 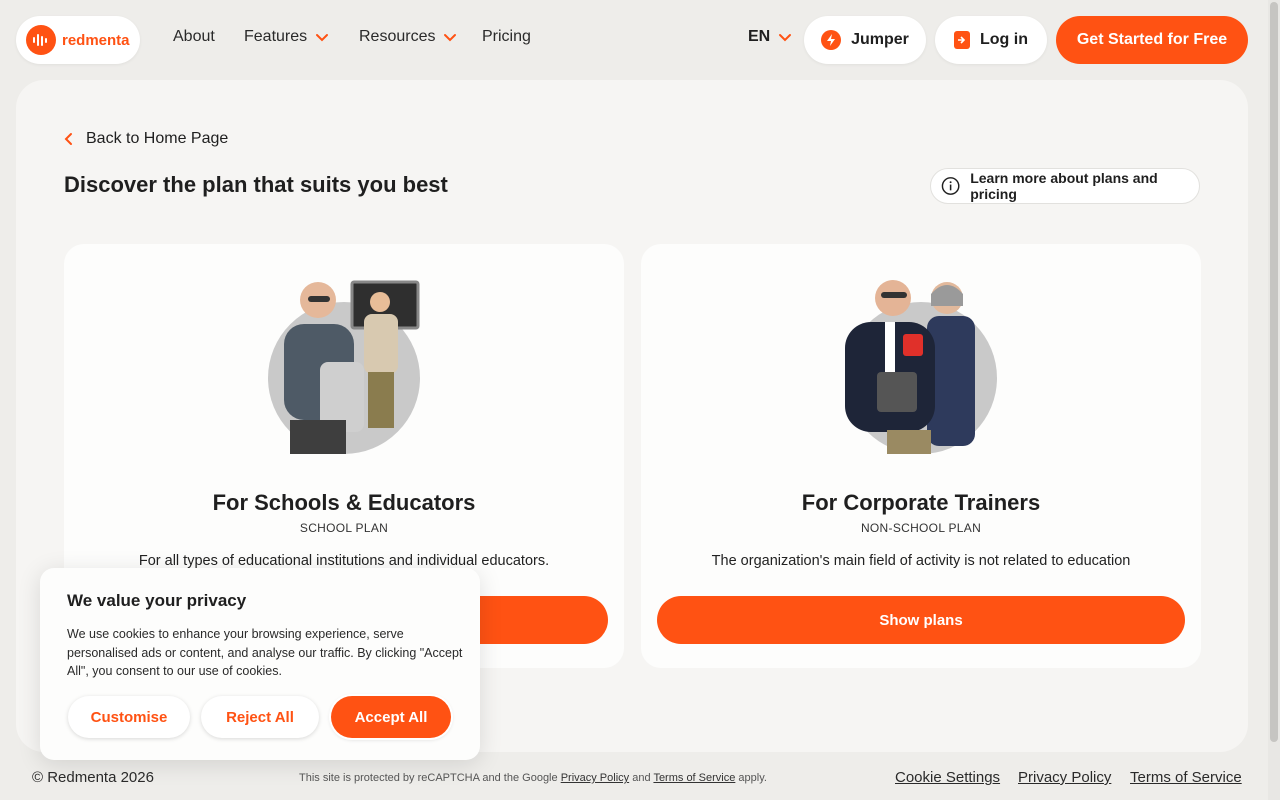 I want to click on bolt-icon, so click(x=831, y=40).